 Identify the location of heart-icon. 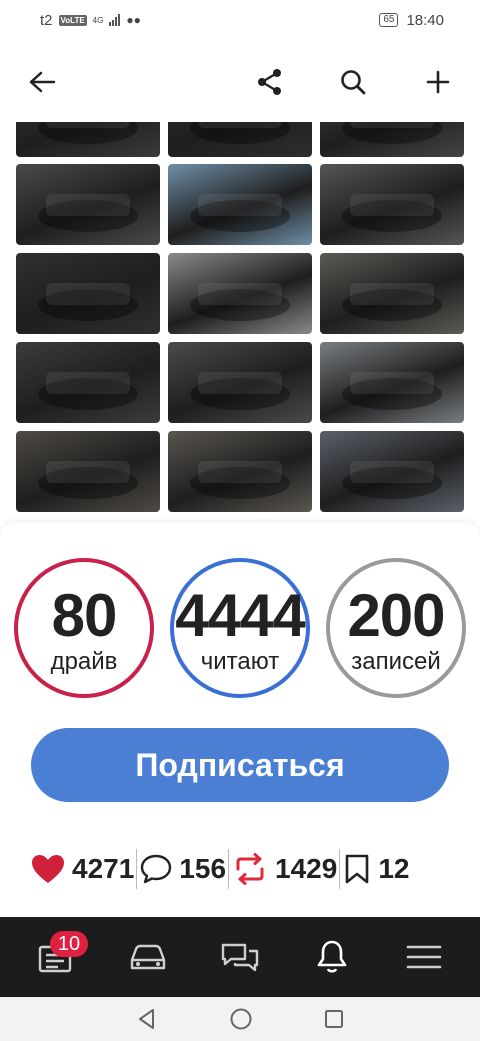
(48, 869).